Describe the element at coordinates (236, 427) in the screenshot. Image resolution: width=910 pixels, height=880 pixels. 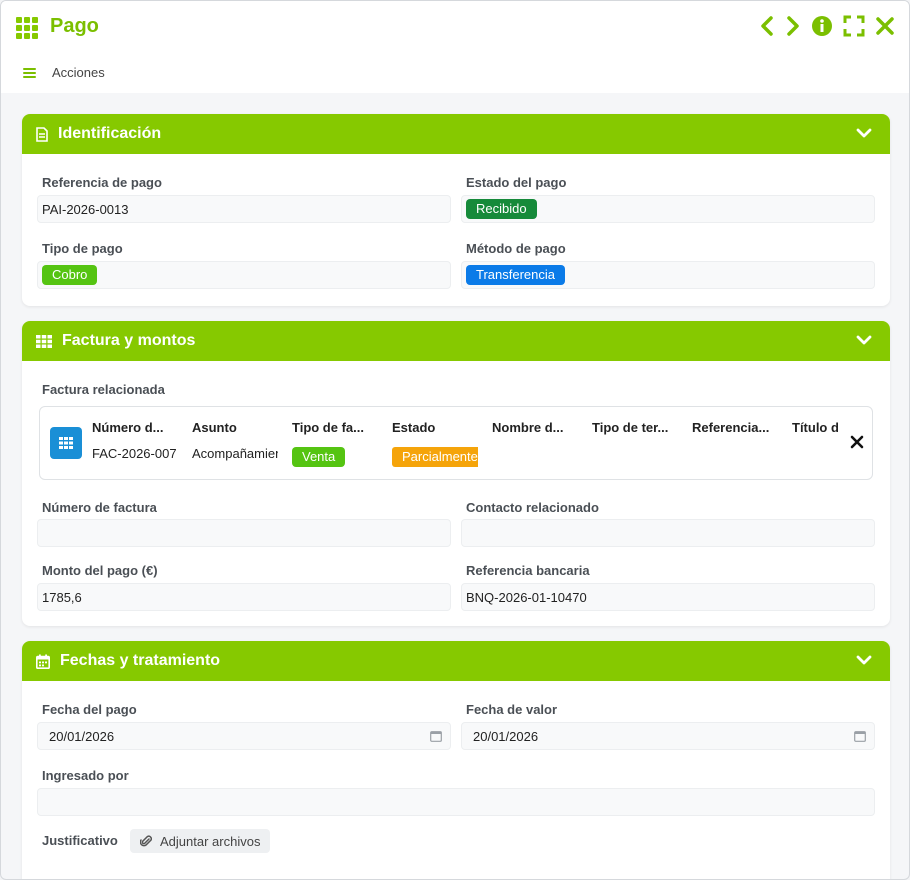
I see `column-header: Asunto` at that location.